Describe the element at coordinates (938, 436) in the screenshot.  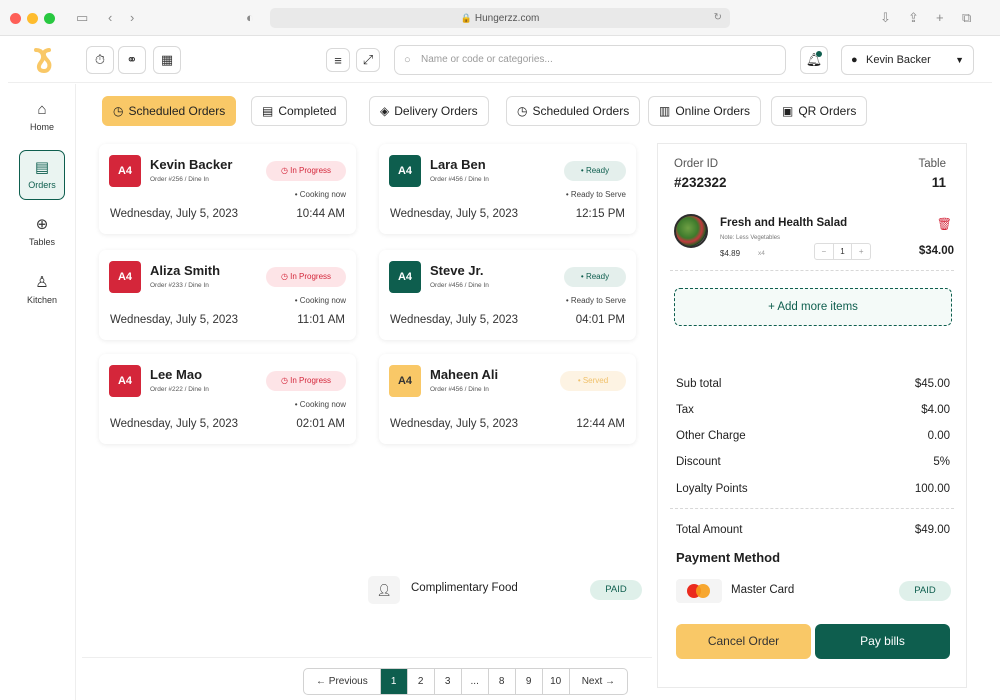
I see `summary-value: 0.00` at that location.